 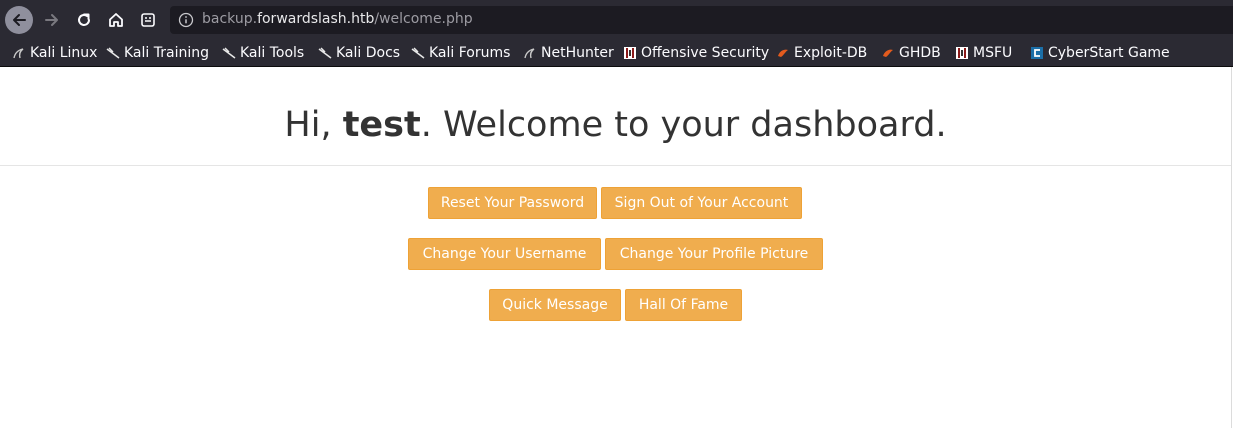 I want to click on bookmark-label: Kali Training, so click(x=166, y=53).